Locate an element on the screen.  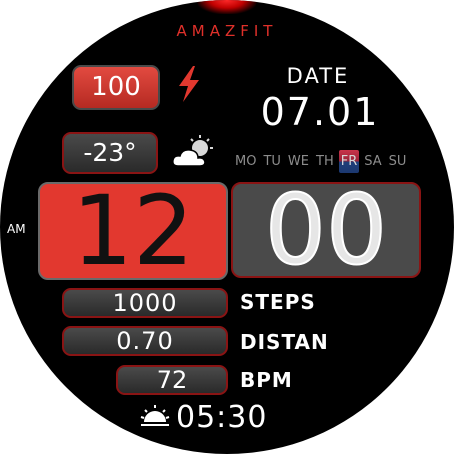
weekday-row: MO TU WE TH FR SA SU is located at coordinates (322, 161).